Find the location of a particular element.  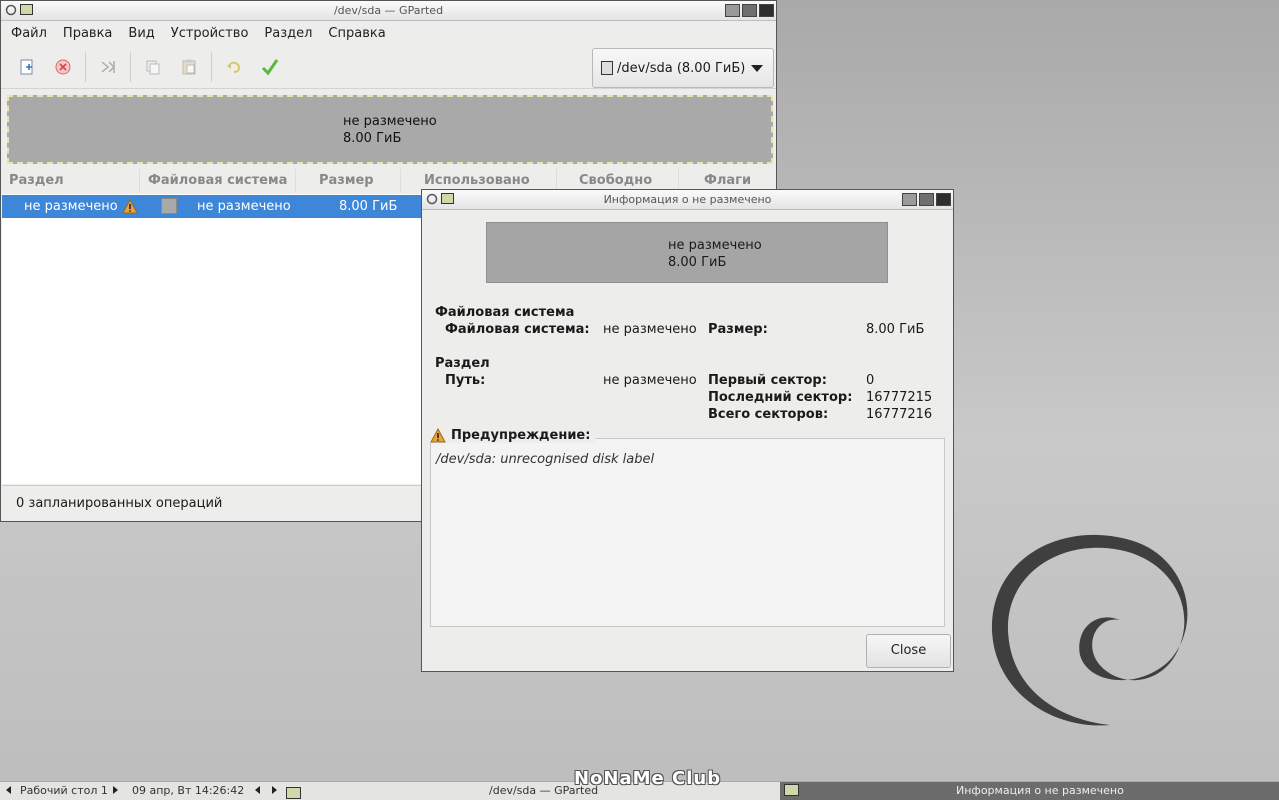

undo-button is located at coordinates (234, 67).